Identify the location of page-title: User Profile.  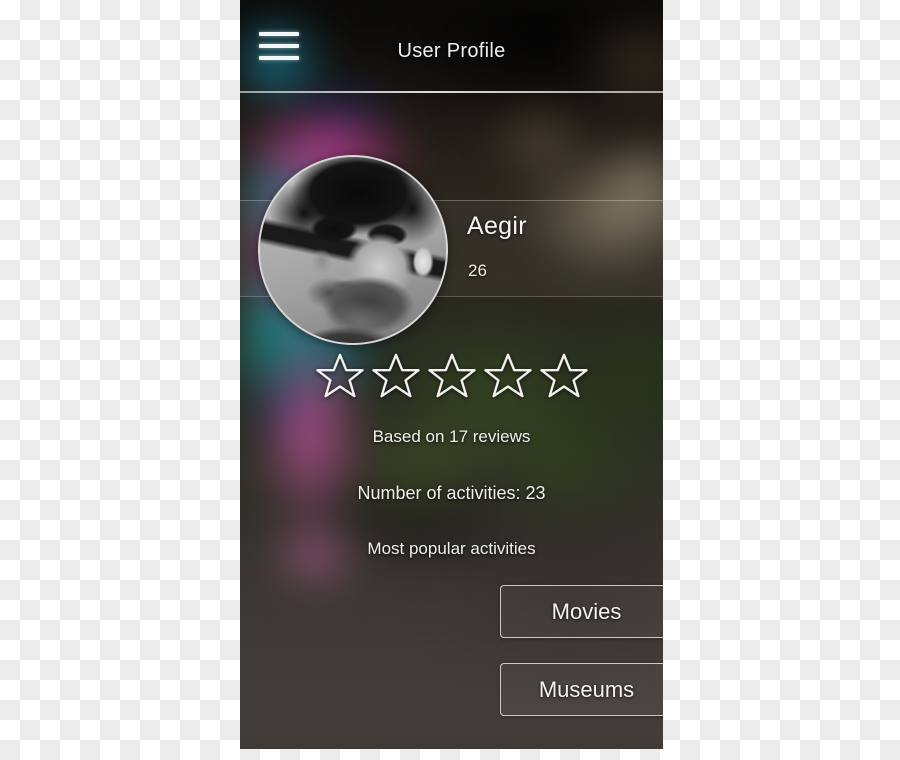
(451, 51).